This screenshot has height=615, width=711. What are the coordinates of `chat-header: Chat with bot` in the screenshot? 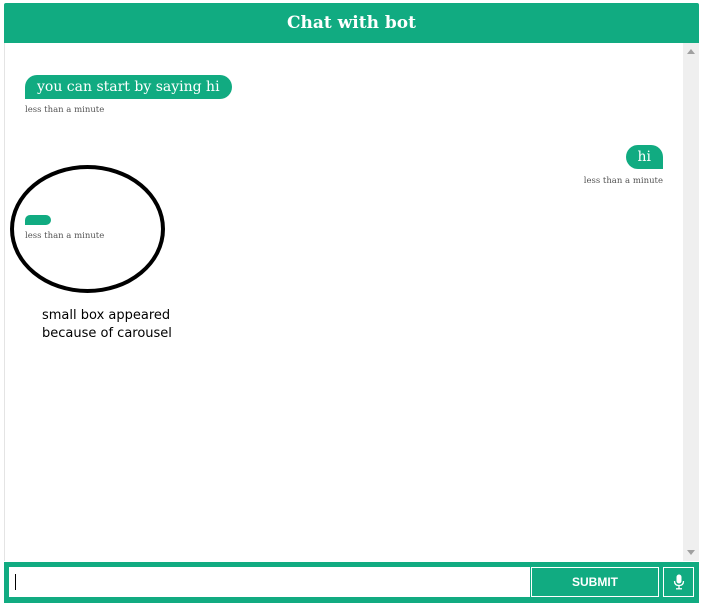 It's located at (351, 23).